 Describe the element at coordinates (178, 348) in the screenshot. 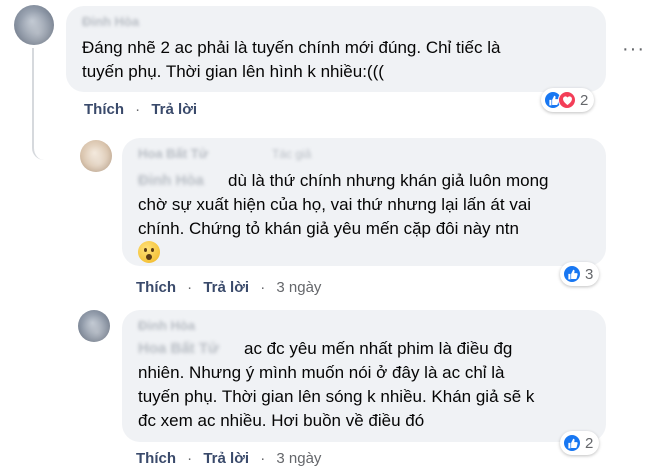

I see `mention-tag: Hoa Bất Tử` at that location.